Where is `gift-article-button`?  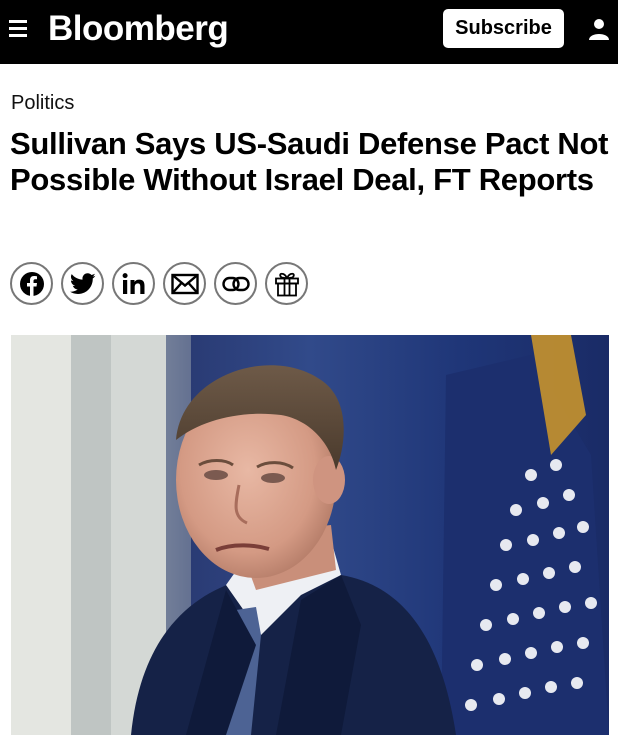
gift-article-button is located at coordinates (286, 283).